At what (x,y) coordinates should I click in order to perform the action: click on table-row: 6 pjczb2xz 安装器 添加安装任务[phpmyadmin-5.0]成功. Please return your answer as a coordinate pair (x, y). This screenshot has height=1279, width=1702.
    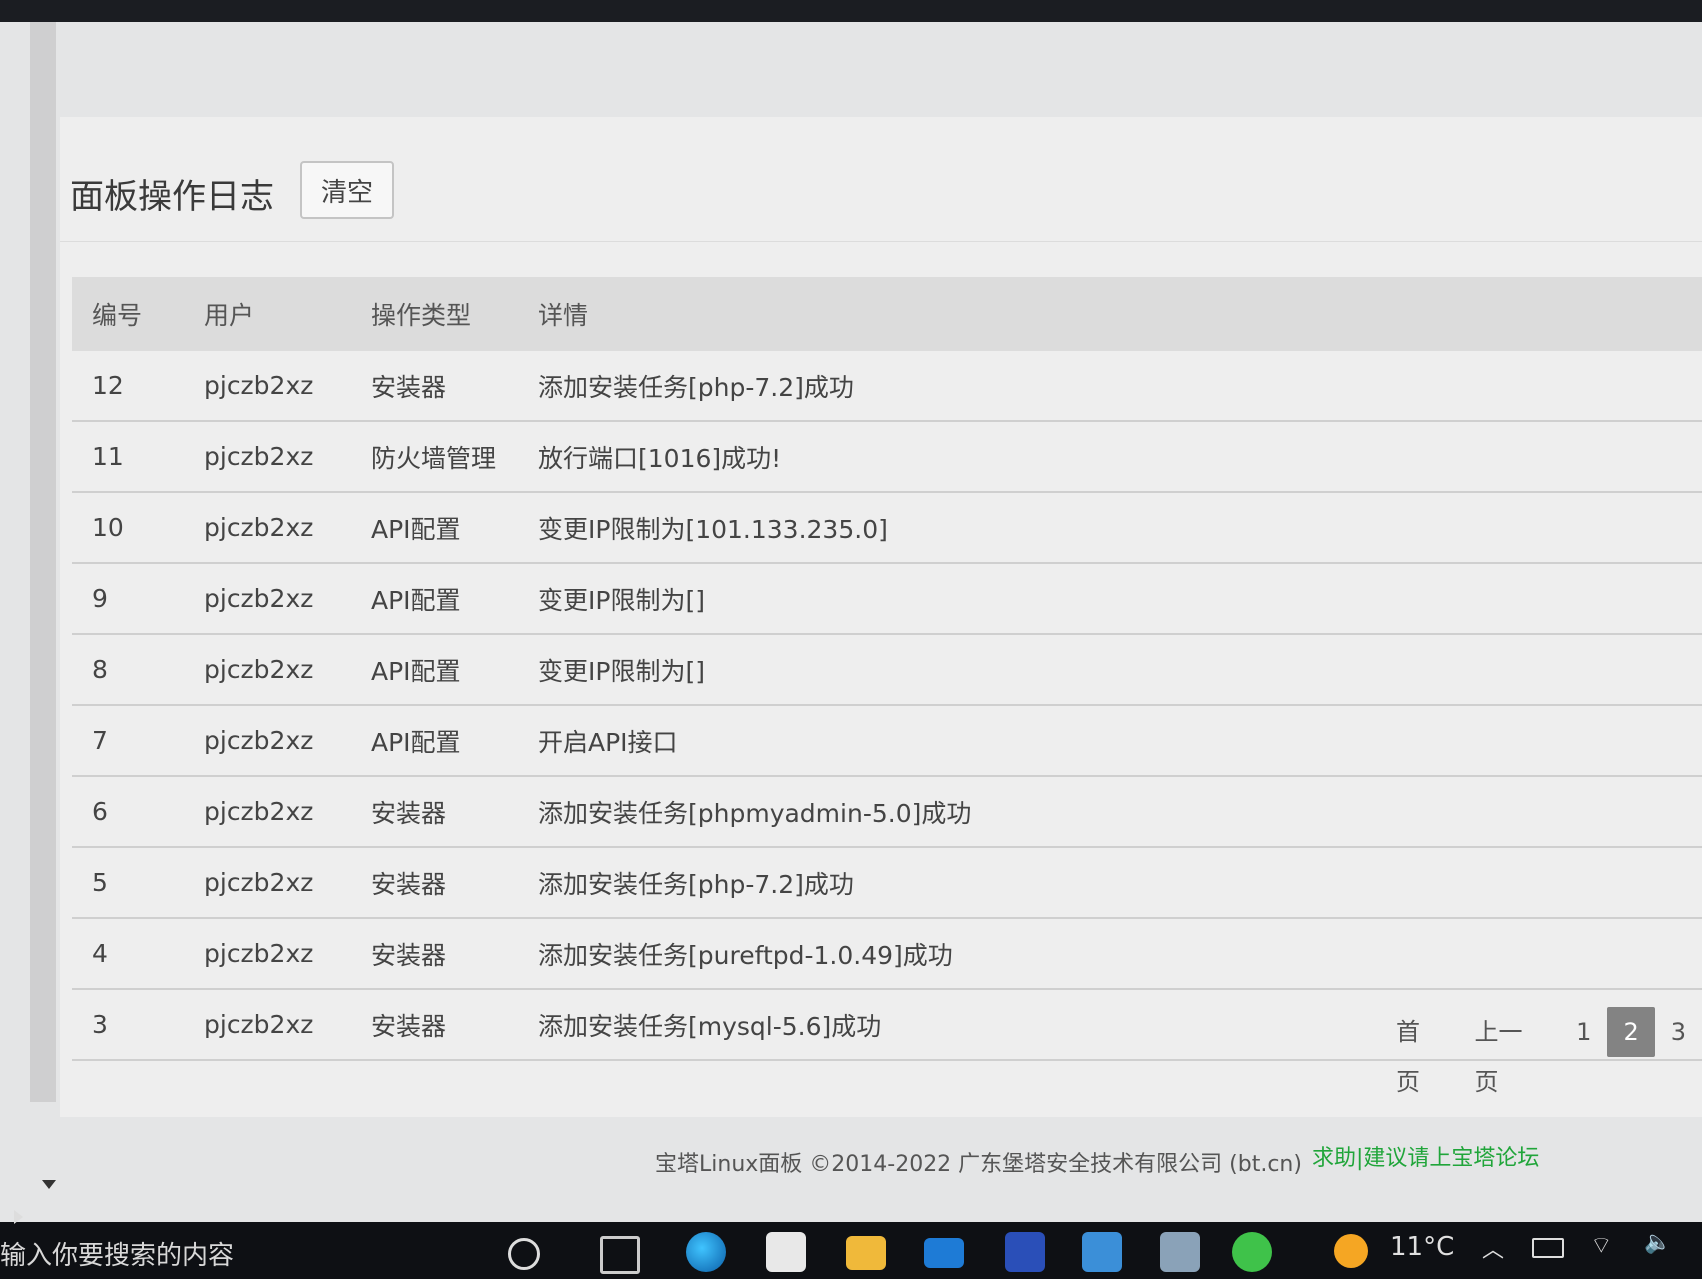
    Looking at the image, I should click on (887, 812).